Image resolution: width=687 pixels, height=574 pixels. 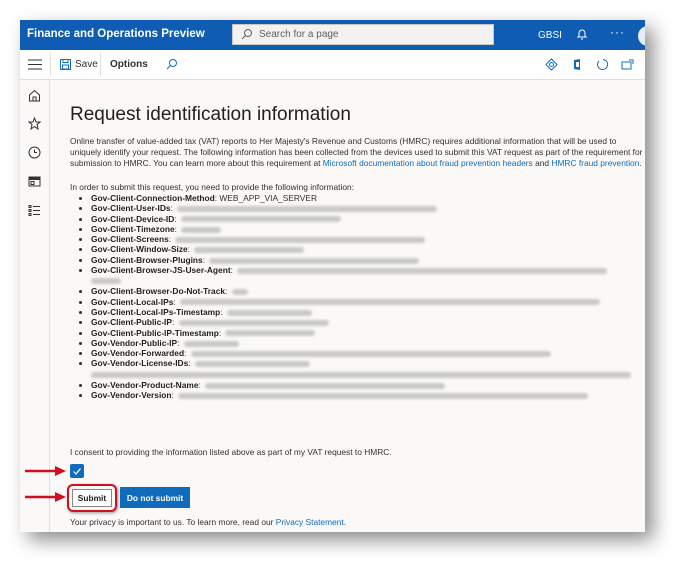 I want to click on star-icon, so click(x=34, y=123).